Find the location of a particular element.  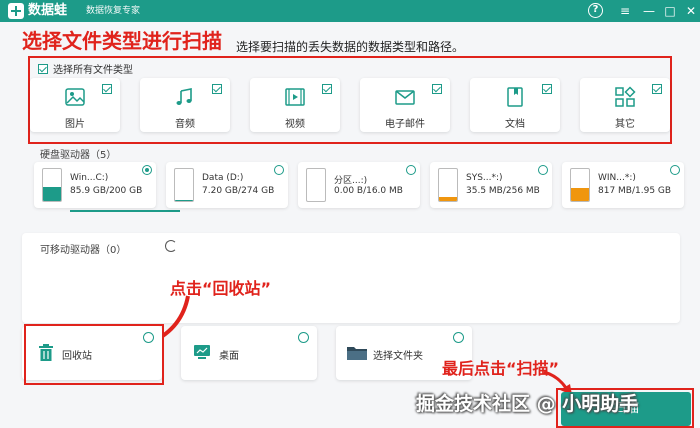

type-label-email: 电子邮件 is located at coordinates (405, 124).